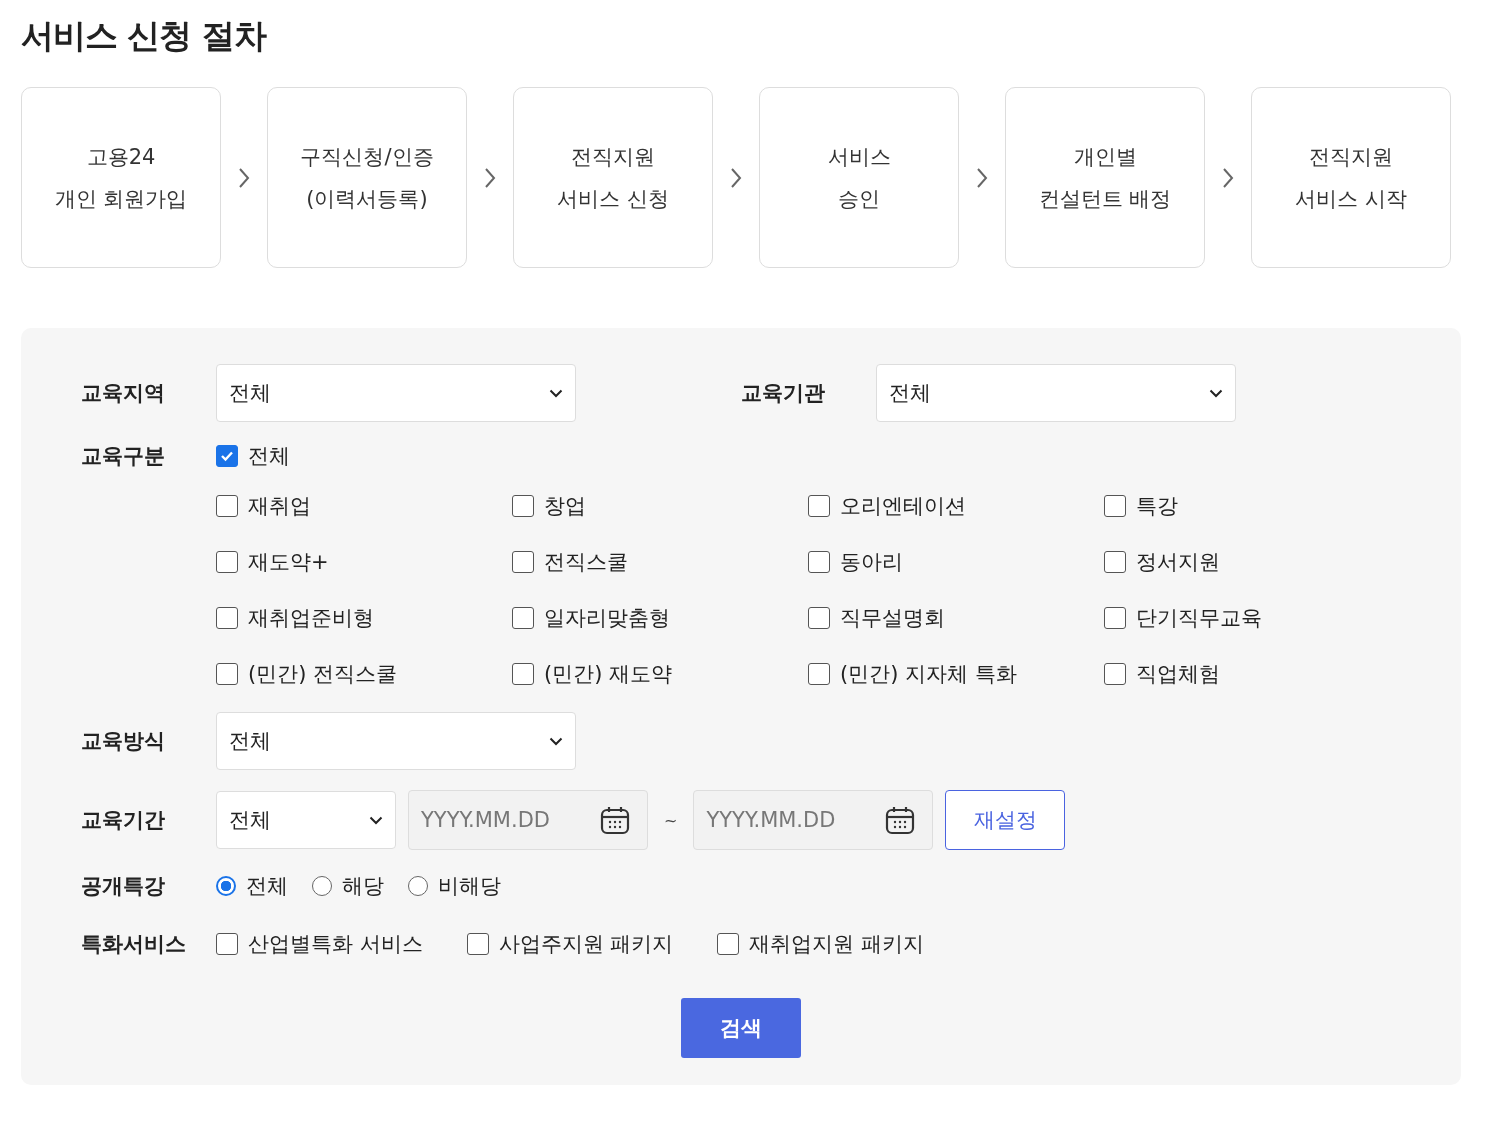 The height and width of the screenshot is (1144, 1486). What do you see at coordinates (269, 456) in the screenshot?
I see `checkbox-label: 전체` at bounding box center [269, 456].